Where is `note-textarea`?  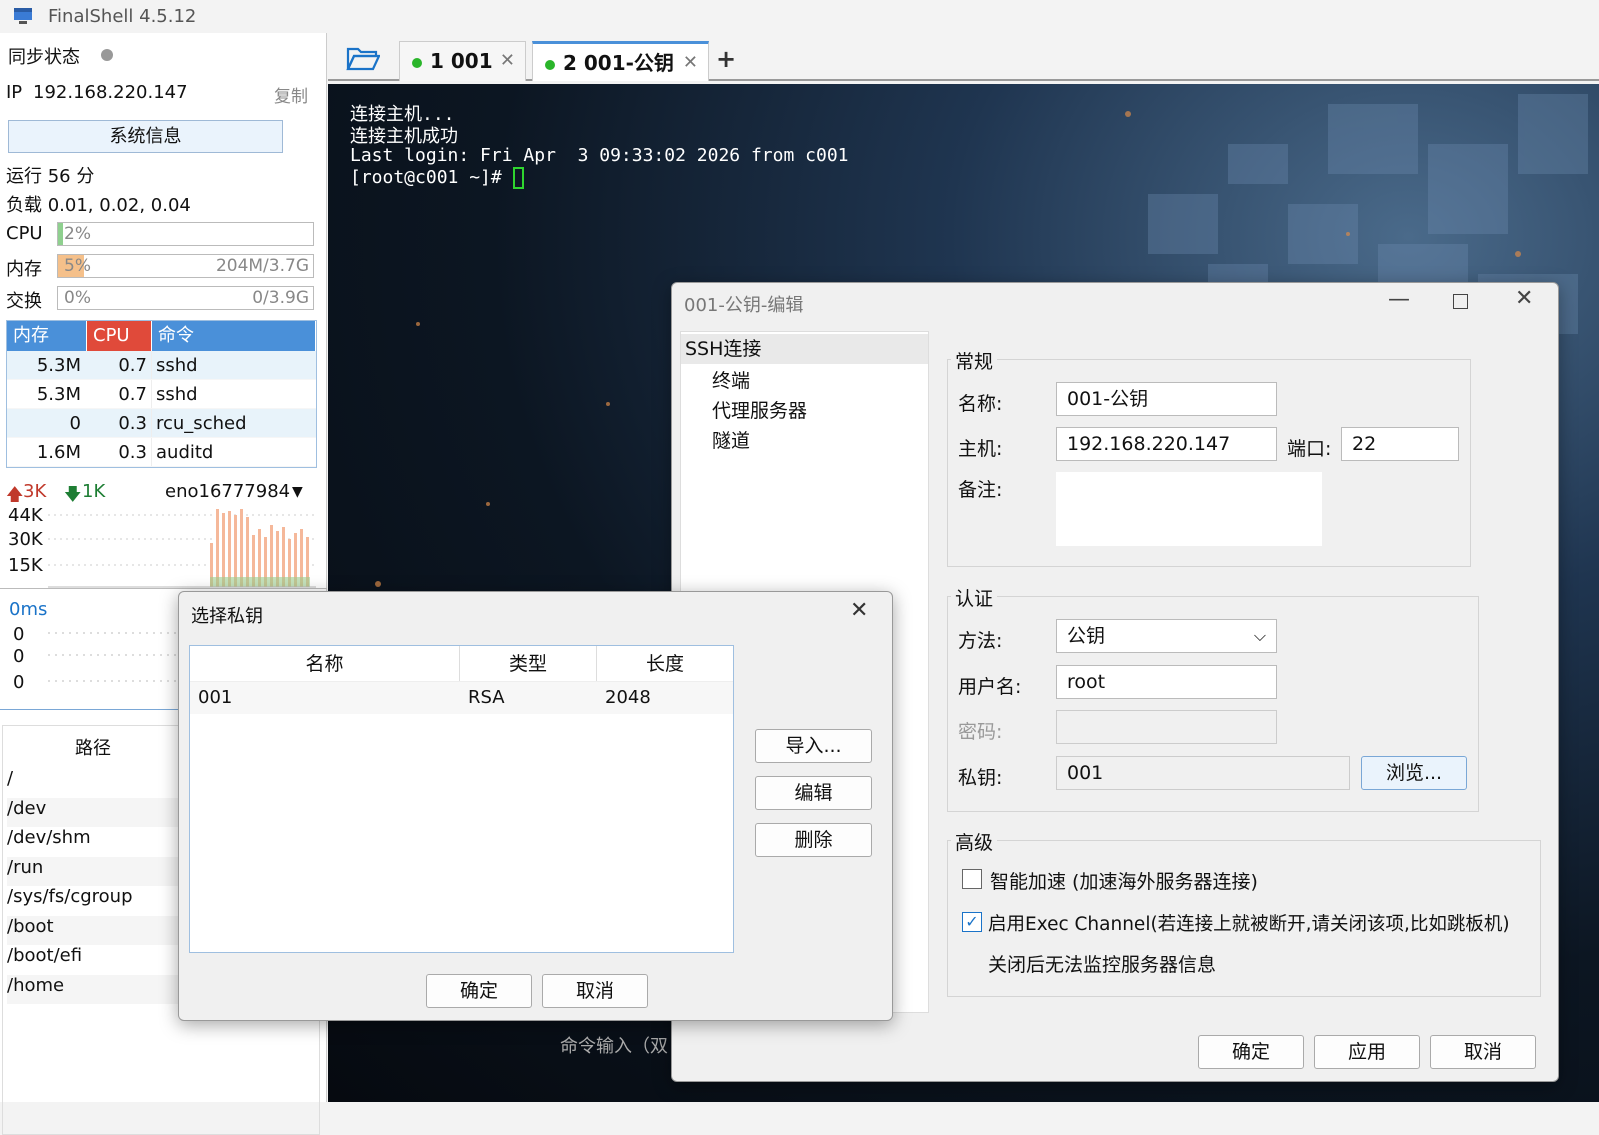 note-textarea is located at coordinates (1189, 509).